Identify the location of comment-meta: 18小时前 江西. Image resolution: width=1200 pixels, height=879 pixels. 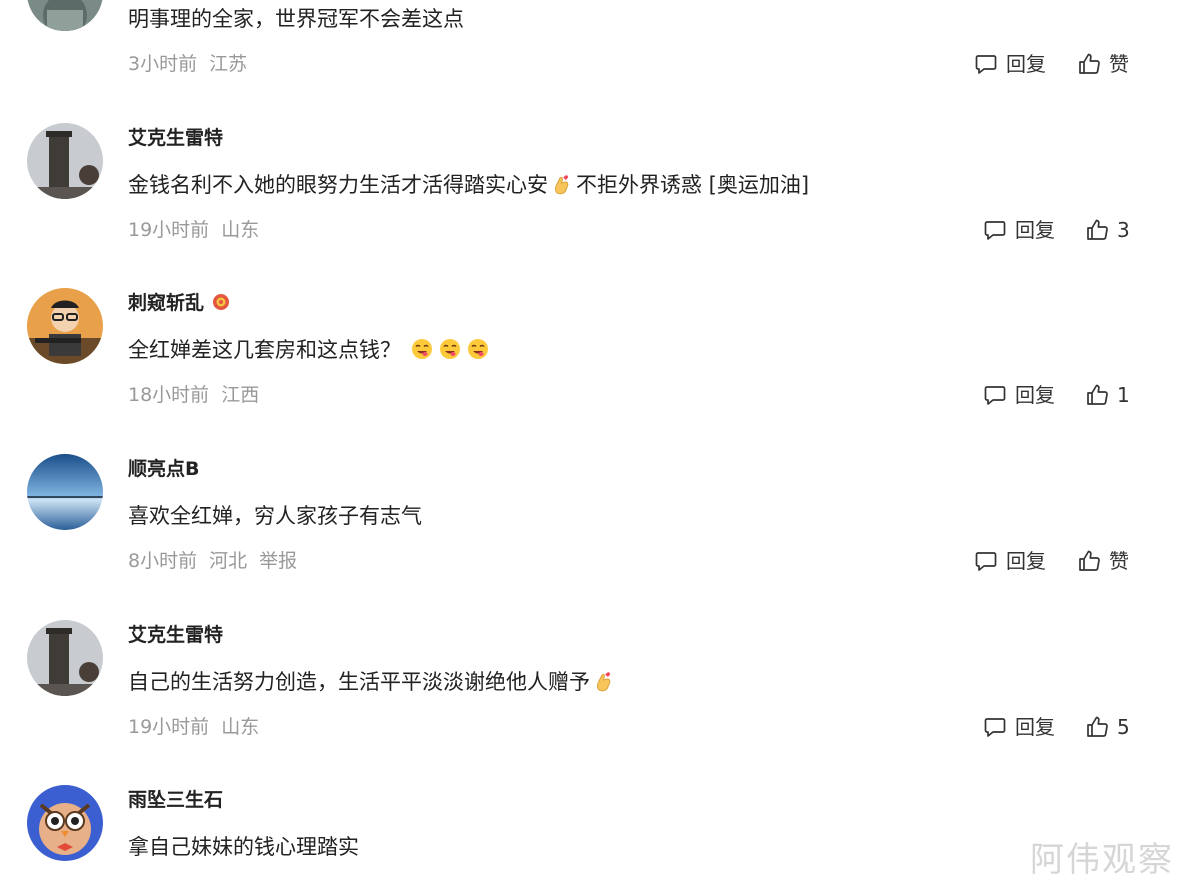
(199, 395).